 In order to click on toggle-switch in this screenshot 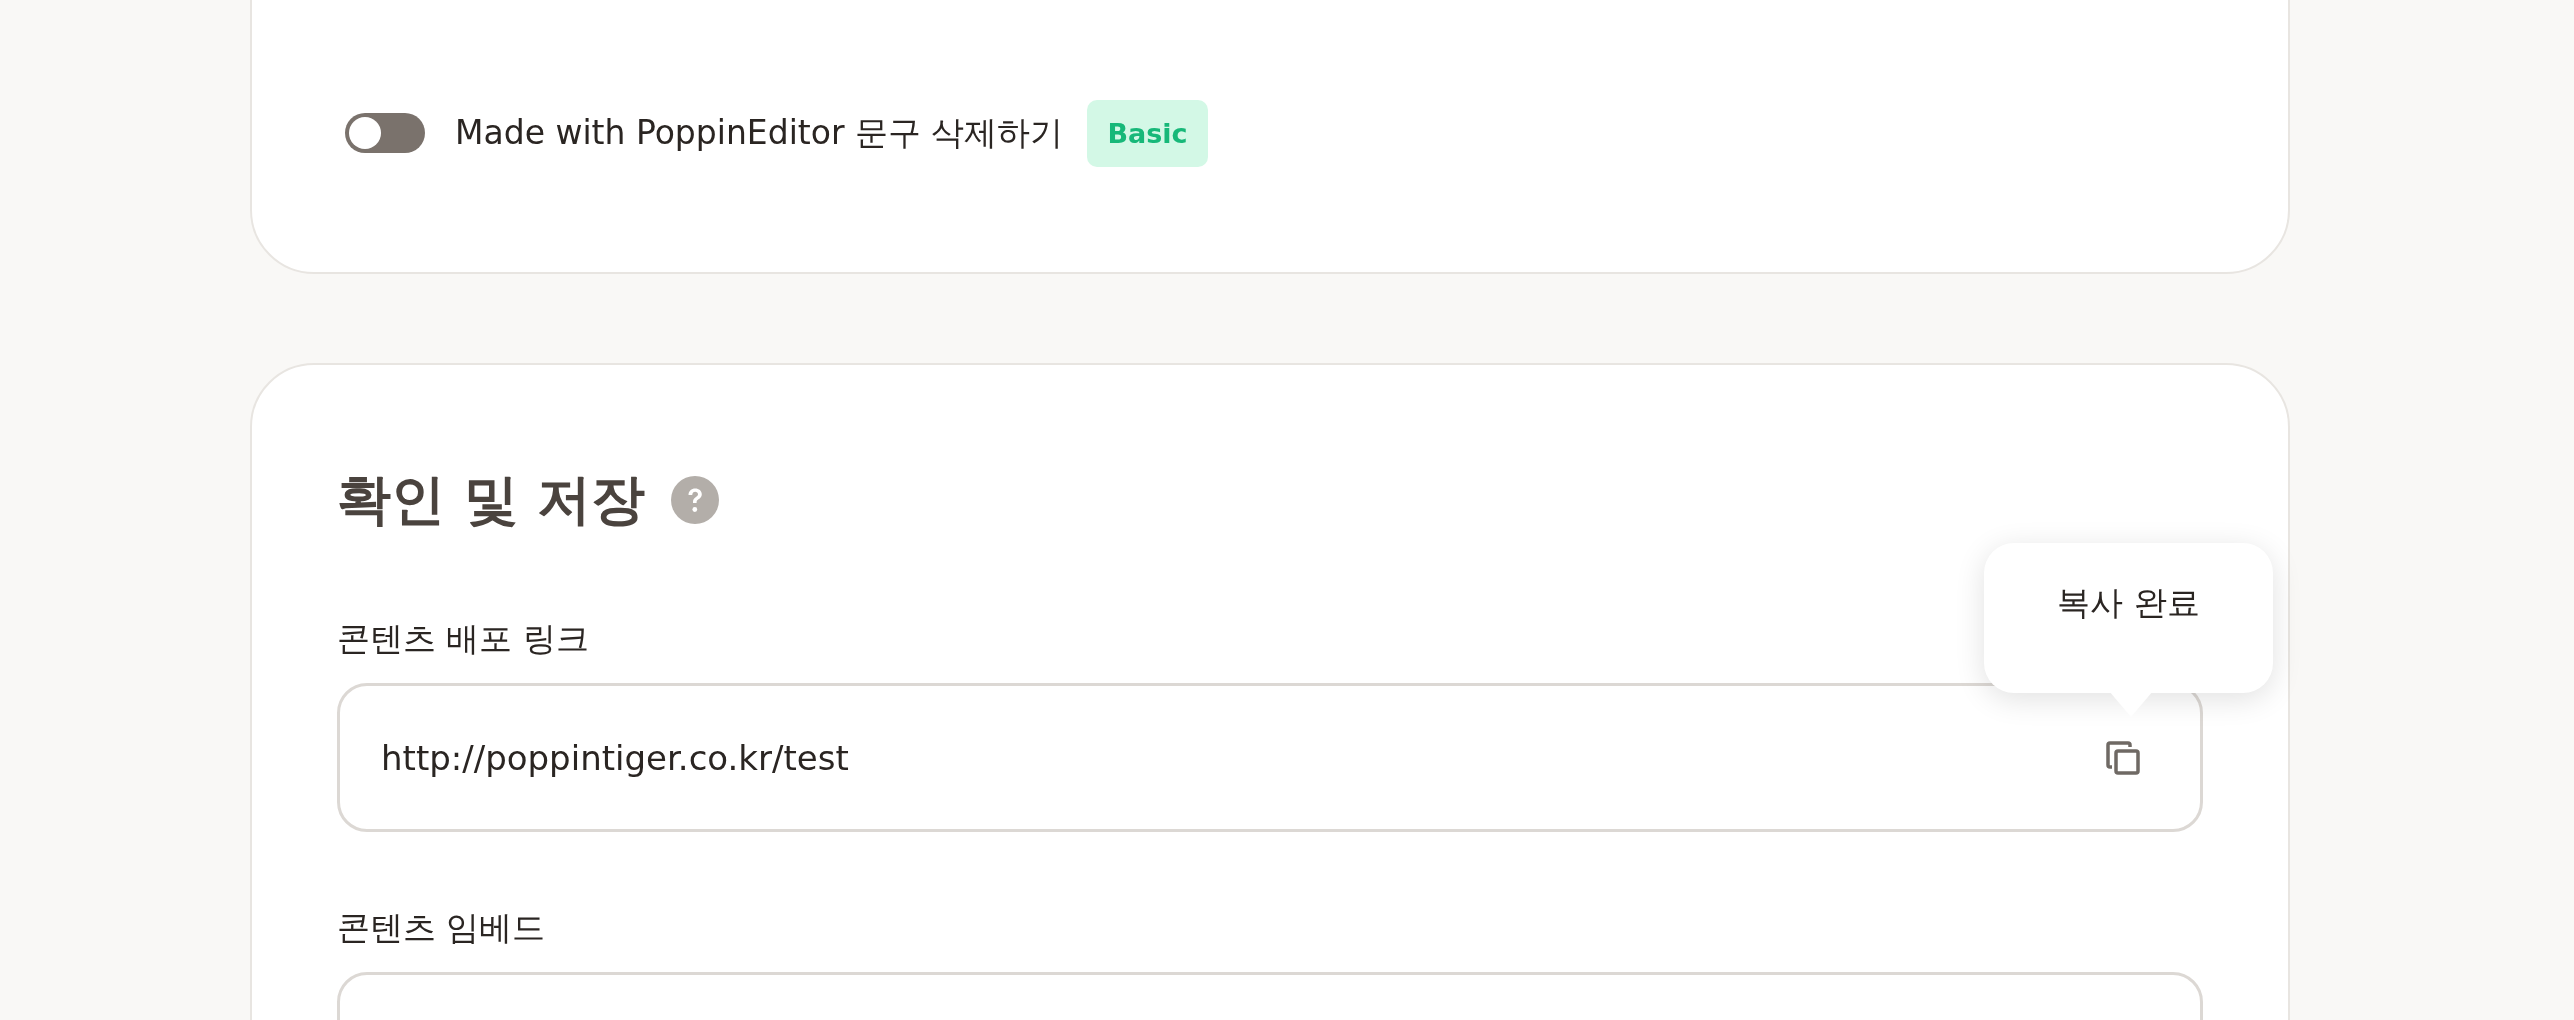, I will do `click(385, 133)`.